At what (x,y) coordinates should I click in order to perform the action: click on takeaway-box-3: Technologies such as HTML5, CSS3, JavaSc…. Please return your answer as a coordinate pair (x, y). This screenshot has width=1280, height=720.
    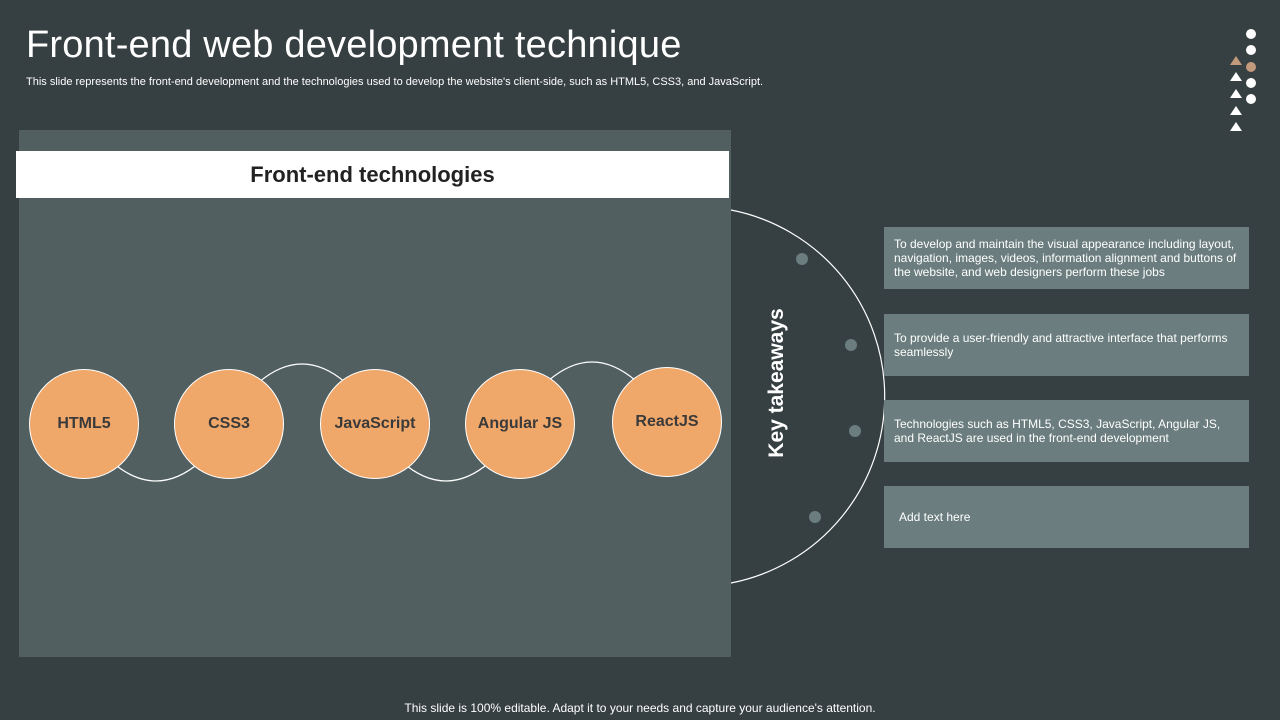
    Looking at the image, I should click on (1066, 431).